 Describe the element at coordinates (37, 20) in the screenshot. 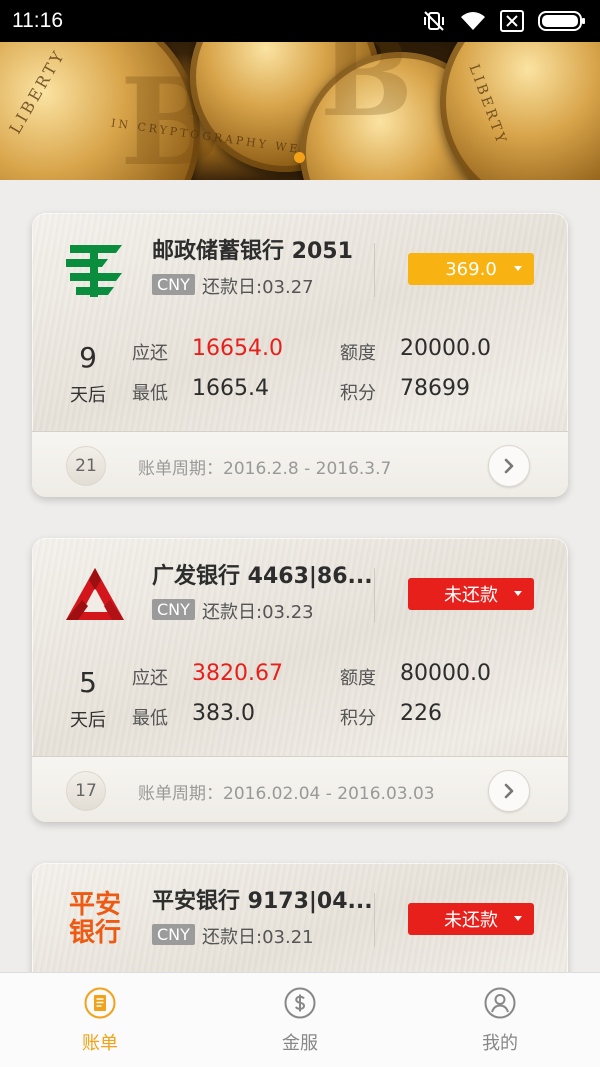

I see `status-time: 11:16` at that location.